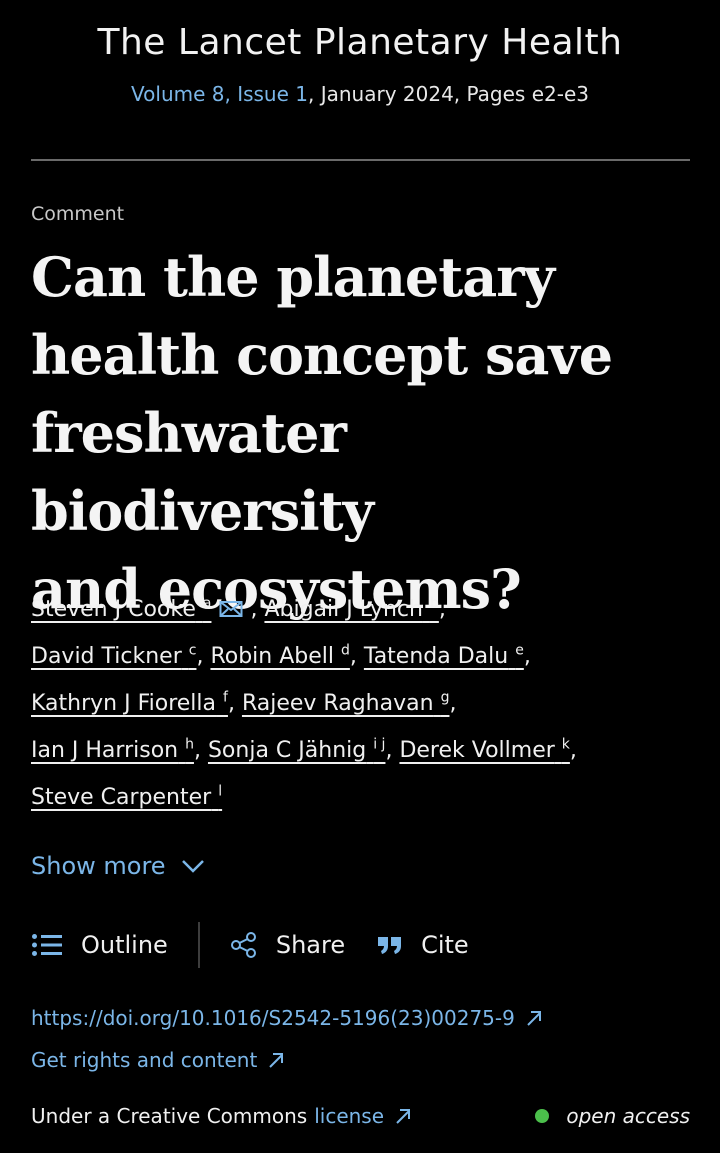 This screenshot has width=720, height=1153. I want to click on author-name: Tatenda Dalu, so click(436, 656).